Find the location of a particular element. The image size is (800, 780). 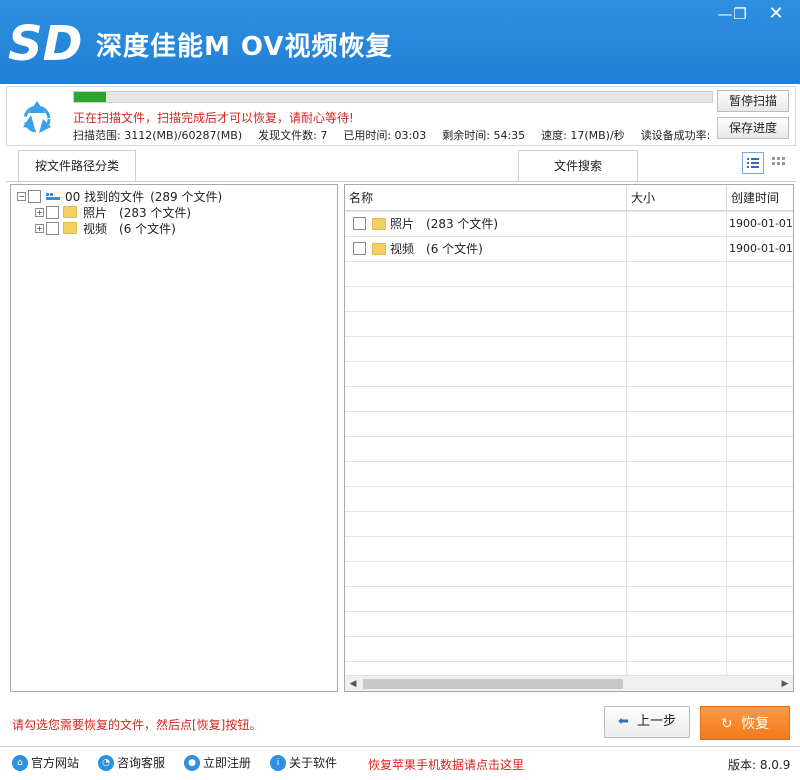

tree-node-videos: + 视频 (6 个文件) is located at coordinates (105, 228).